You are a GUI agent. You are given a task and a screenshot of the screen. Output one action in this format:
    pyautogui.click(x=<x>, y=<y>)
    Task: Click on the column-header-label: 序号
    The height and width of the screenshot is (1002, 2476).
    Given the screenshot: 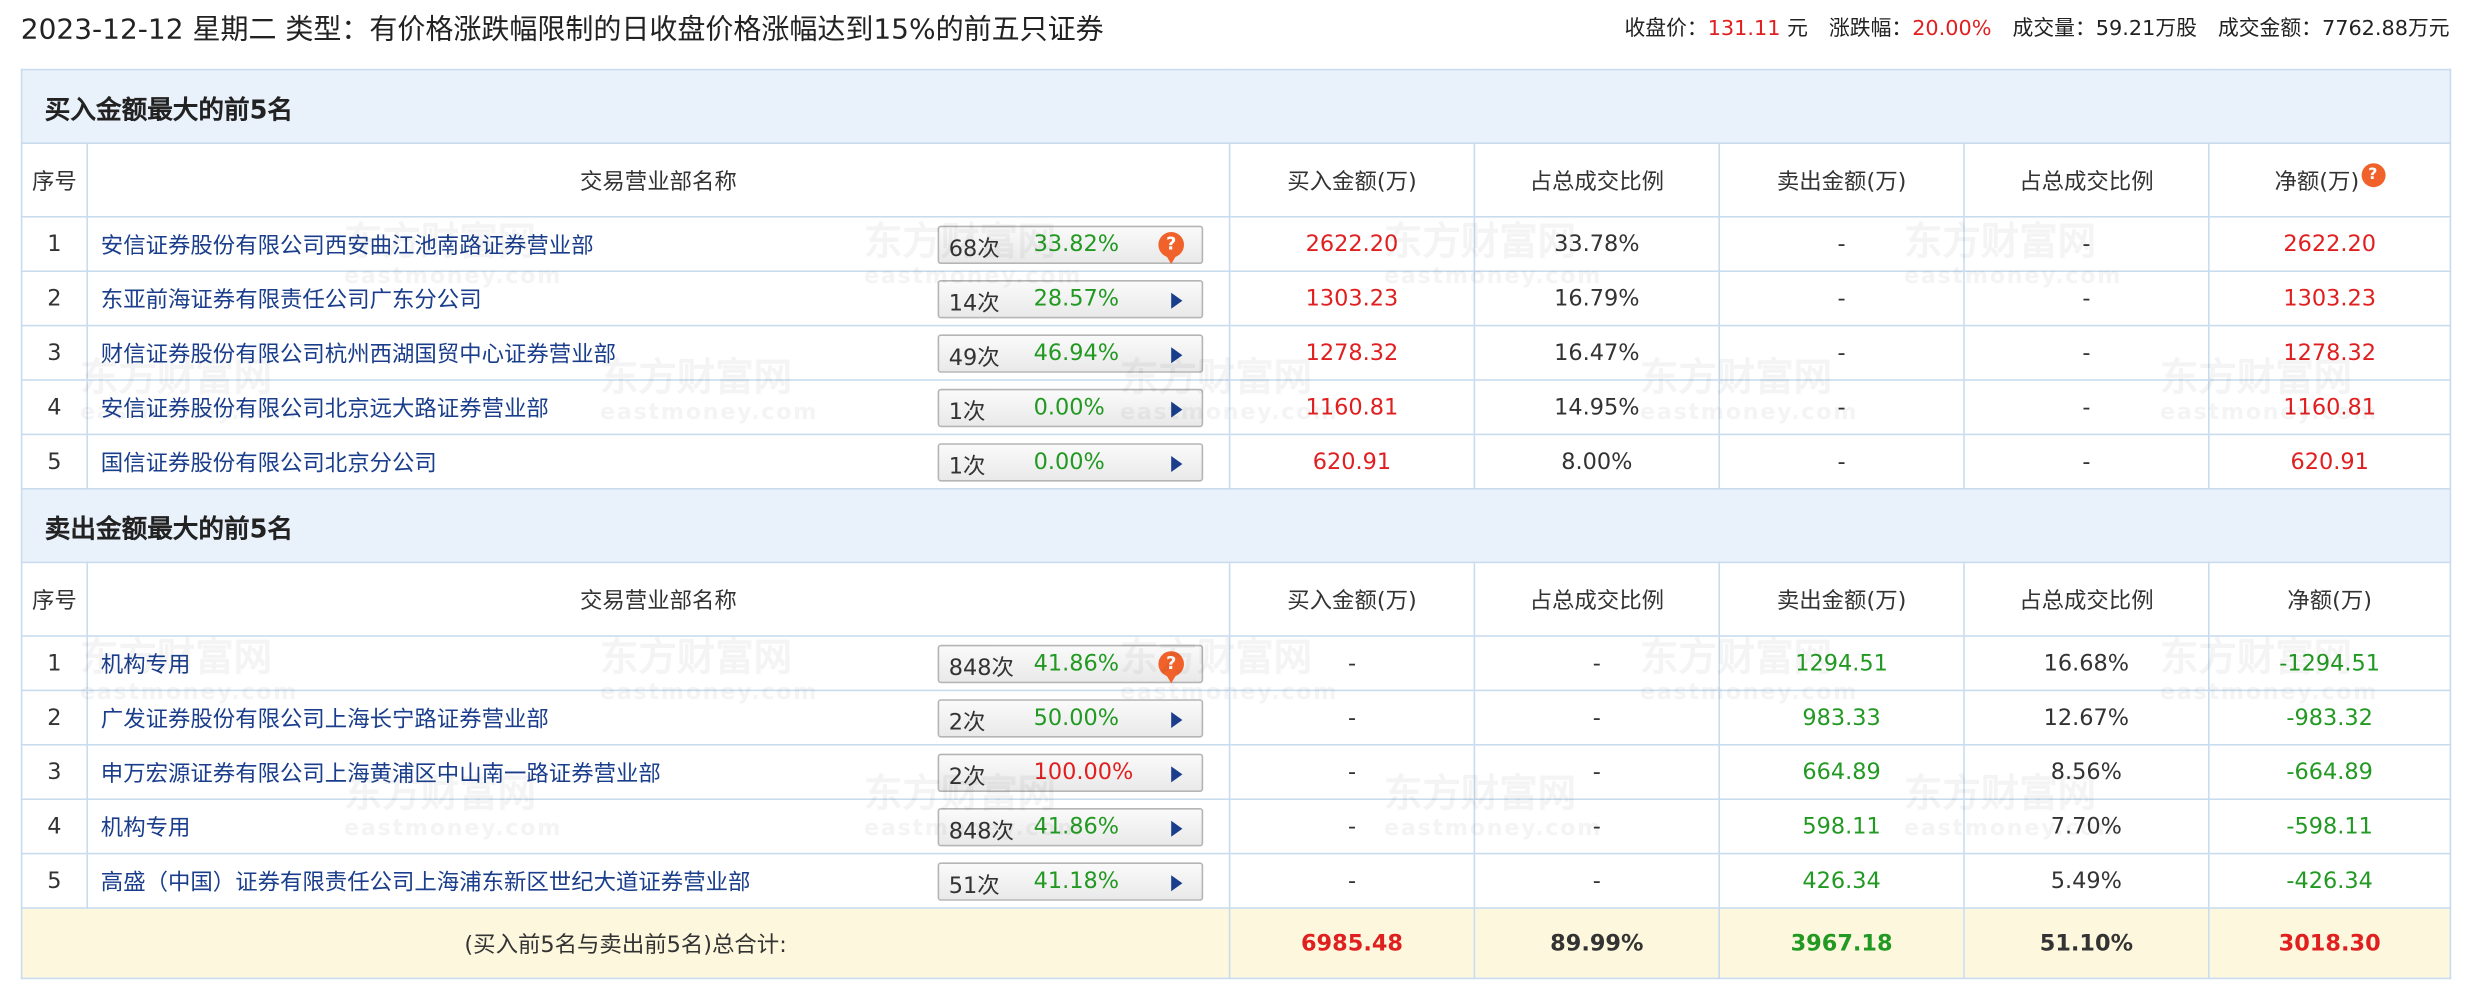 What is the action you would take?
    pyautogui.click(x=54, y=601)
    